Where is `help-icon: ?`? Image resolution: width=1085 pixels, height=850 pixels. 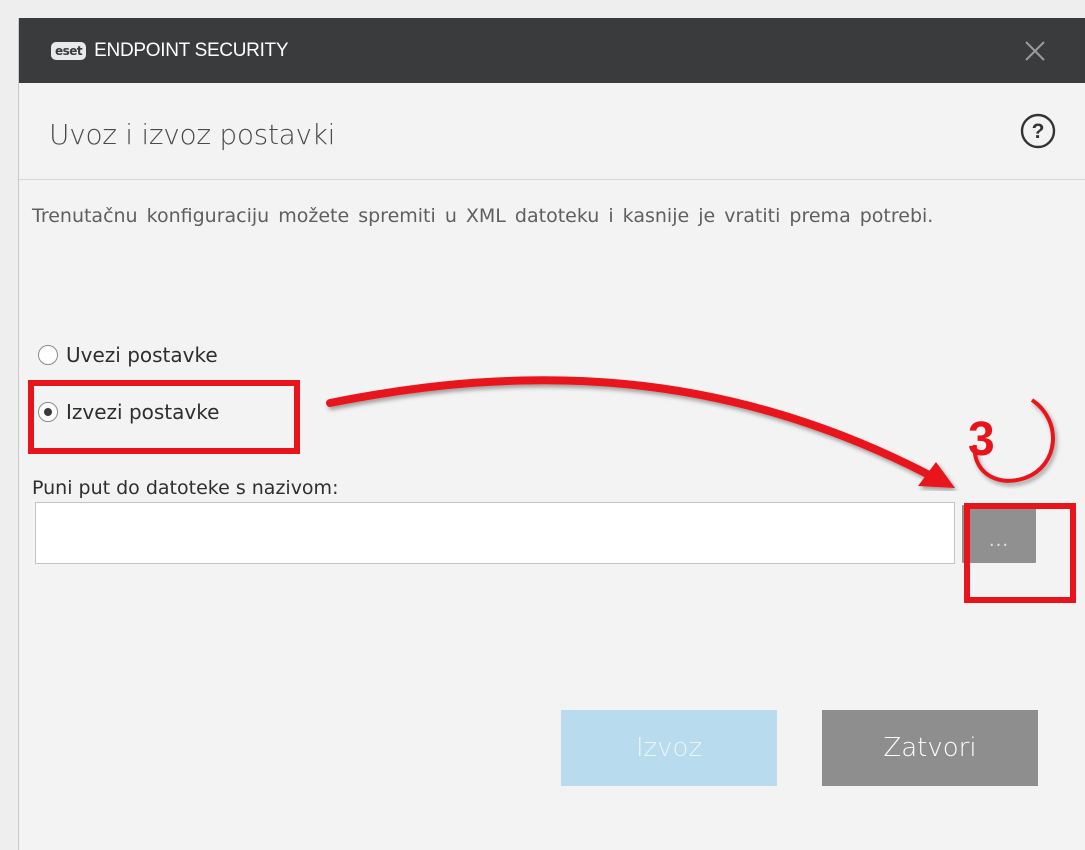 help-icon: ? is located at coordinates (1038, 131).